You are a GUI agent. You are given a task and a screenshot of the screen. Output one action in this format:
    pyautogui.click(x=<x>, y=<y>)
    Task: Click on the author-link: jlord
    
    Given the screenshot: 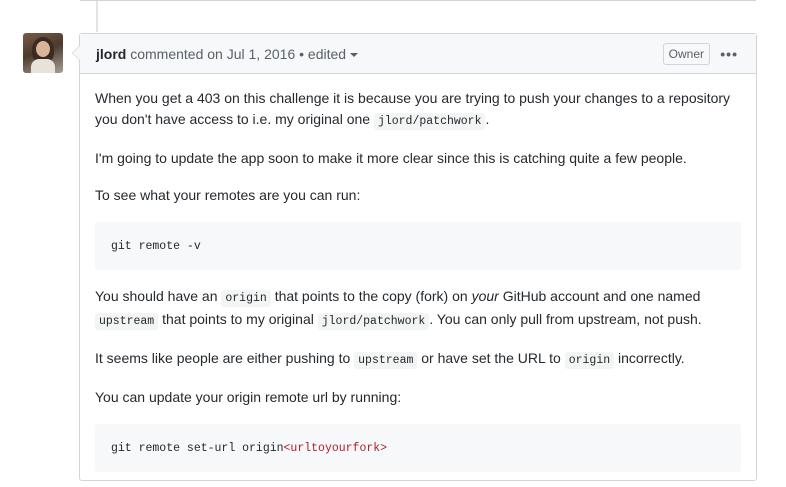 What is the action you would take?
    pyautogui.click(x=111, y=54)
    